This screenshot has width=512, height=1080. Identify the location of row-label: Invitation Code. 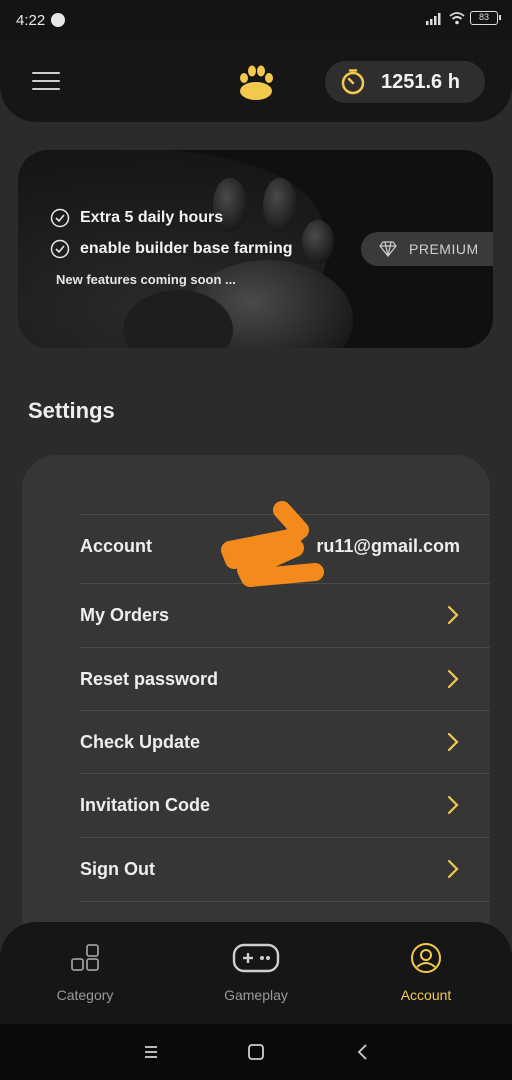
(145, 804).